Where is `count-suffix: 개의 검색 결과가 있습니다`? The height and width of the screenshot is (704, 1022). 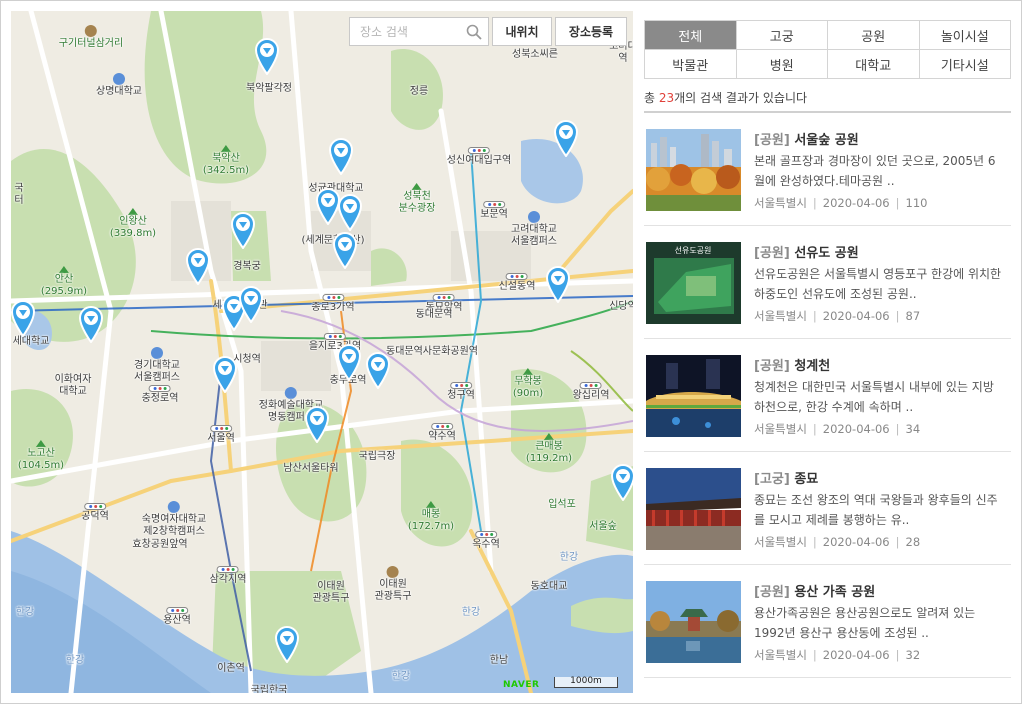
count-suffix: 개의 검색 결과가 있습니다 is located at coordinates (741, 98).